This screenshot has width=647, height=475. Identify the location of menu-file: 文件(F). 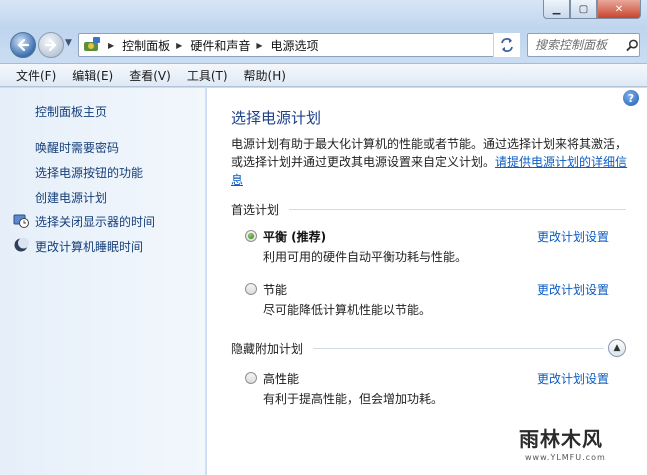
(32, 75).